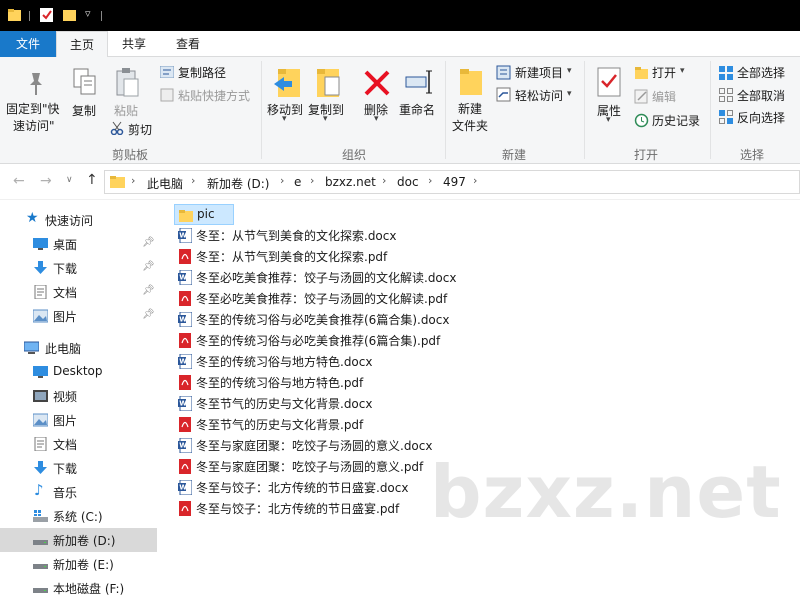 This screenshot has height=600, width=800. I want to click on breadcrumb-497: 497, so click(454, 182).